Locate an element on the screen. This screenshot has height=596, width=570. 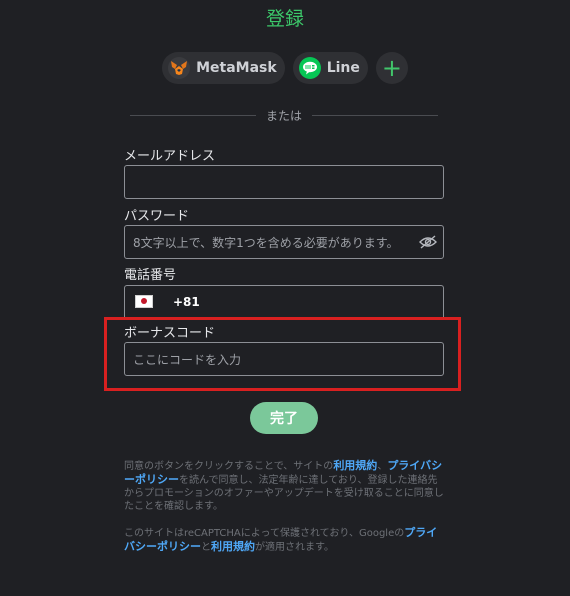
or-divider: または is located at coordinates (284, 115).